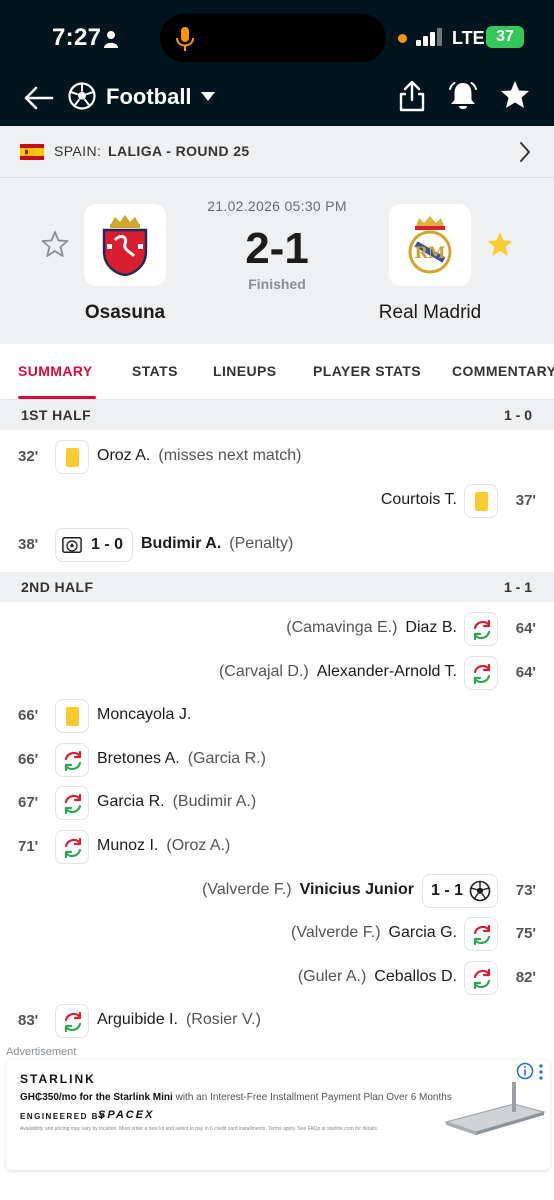 Image resolution: width=554 pixels, height=1200 pixels. I want to click on recording-dot-icon, so click(402, 38).